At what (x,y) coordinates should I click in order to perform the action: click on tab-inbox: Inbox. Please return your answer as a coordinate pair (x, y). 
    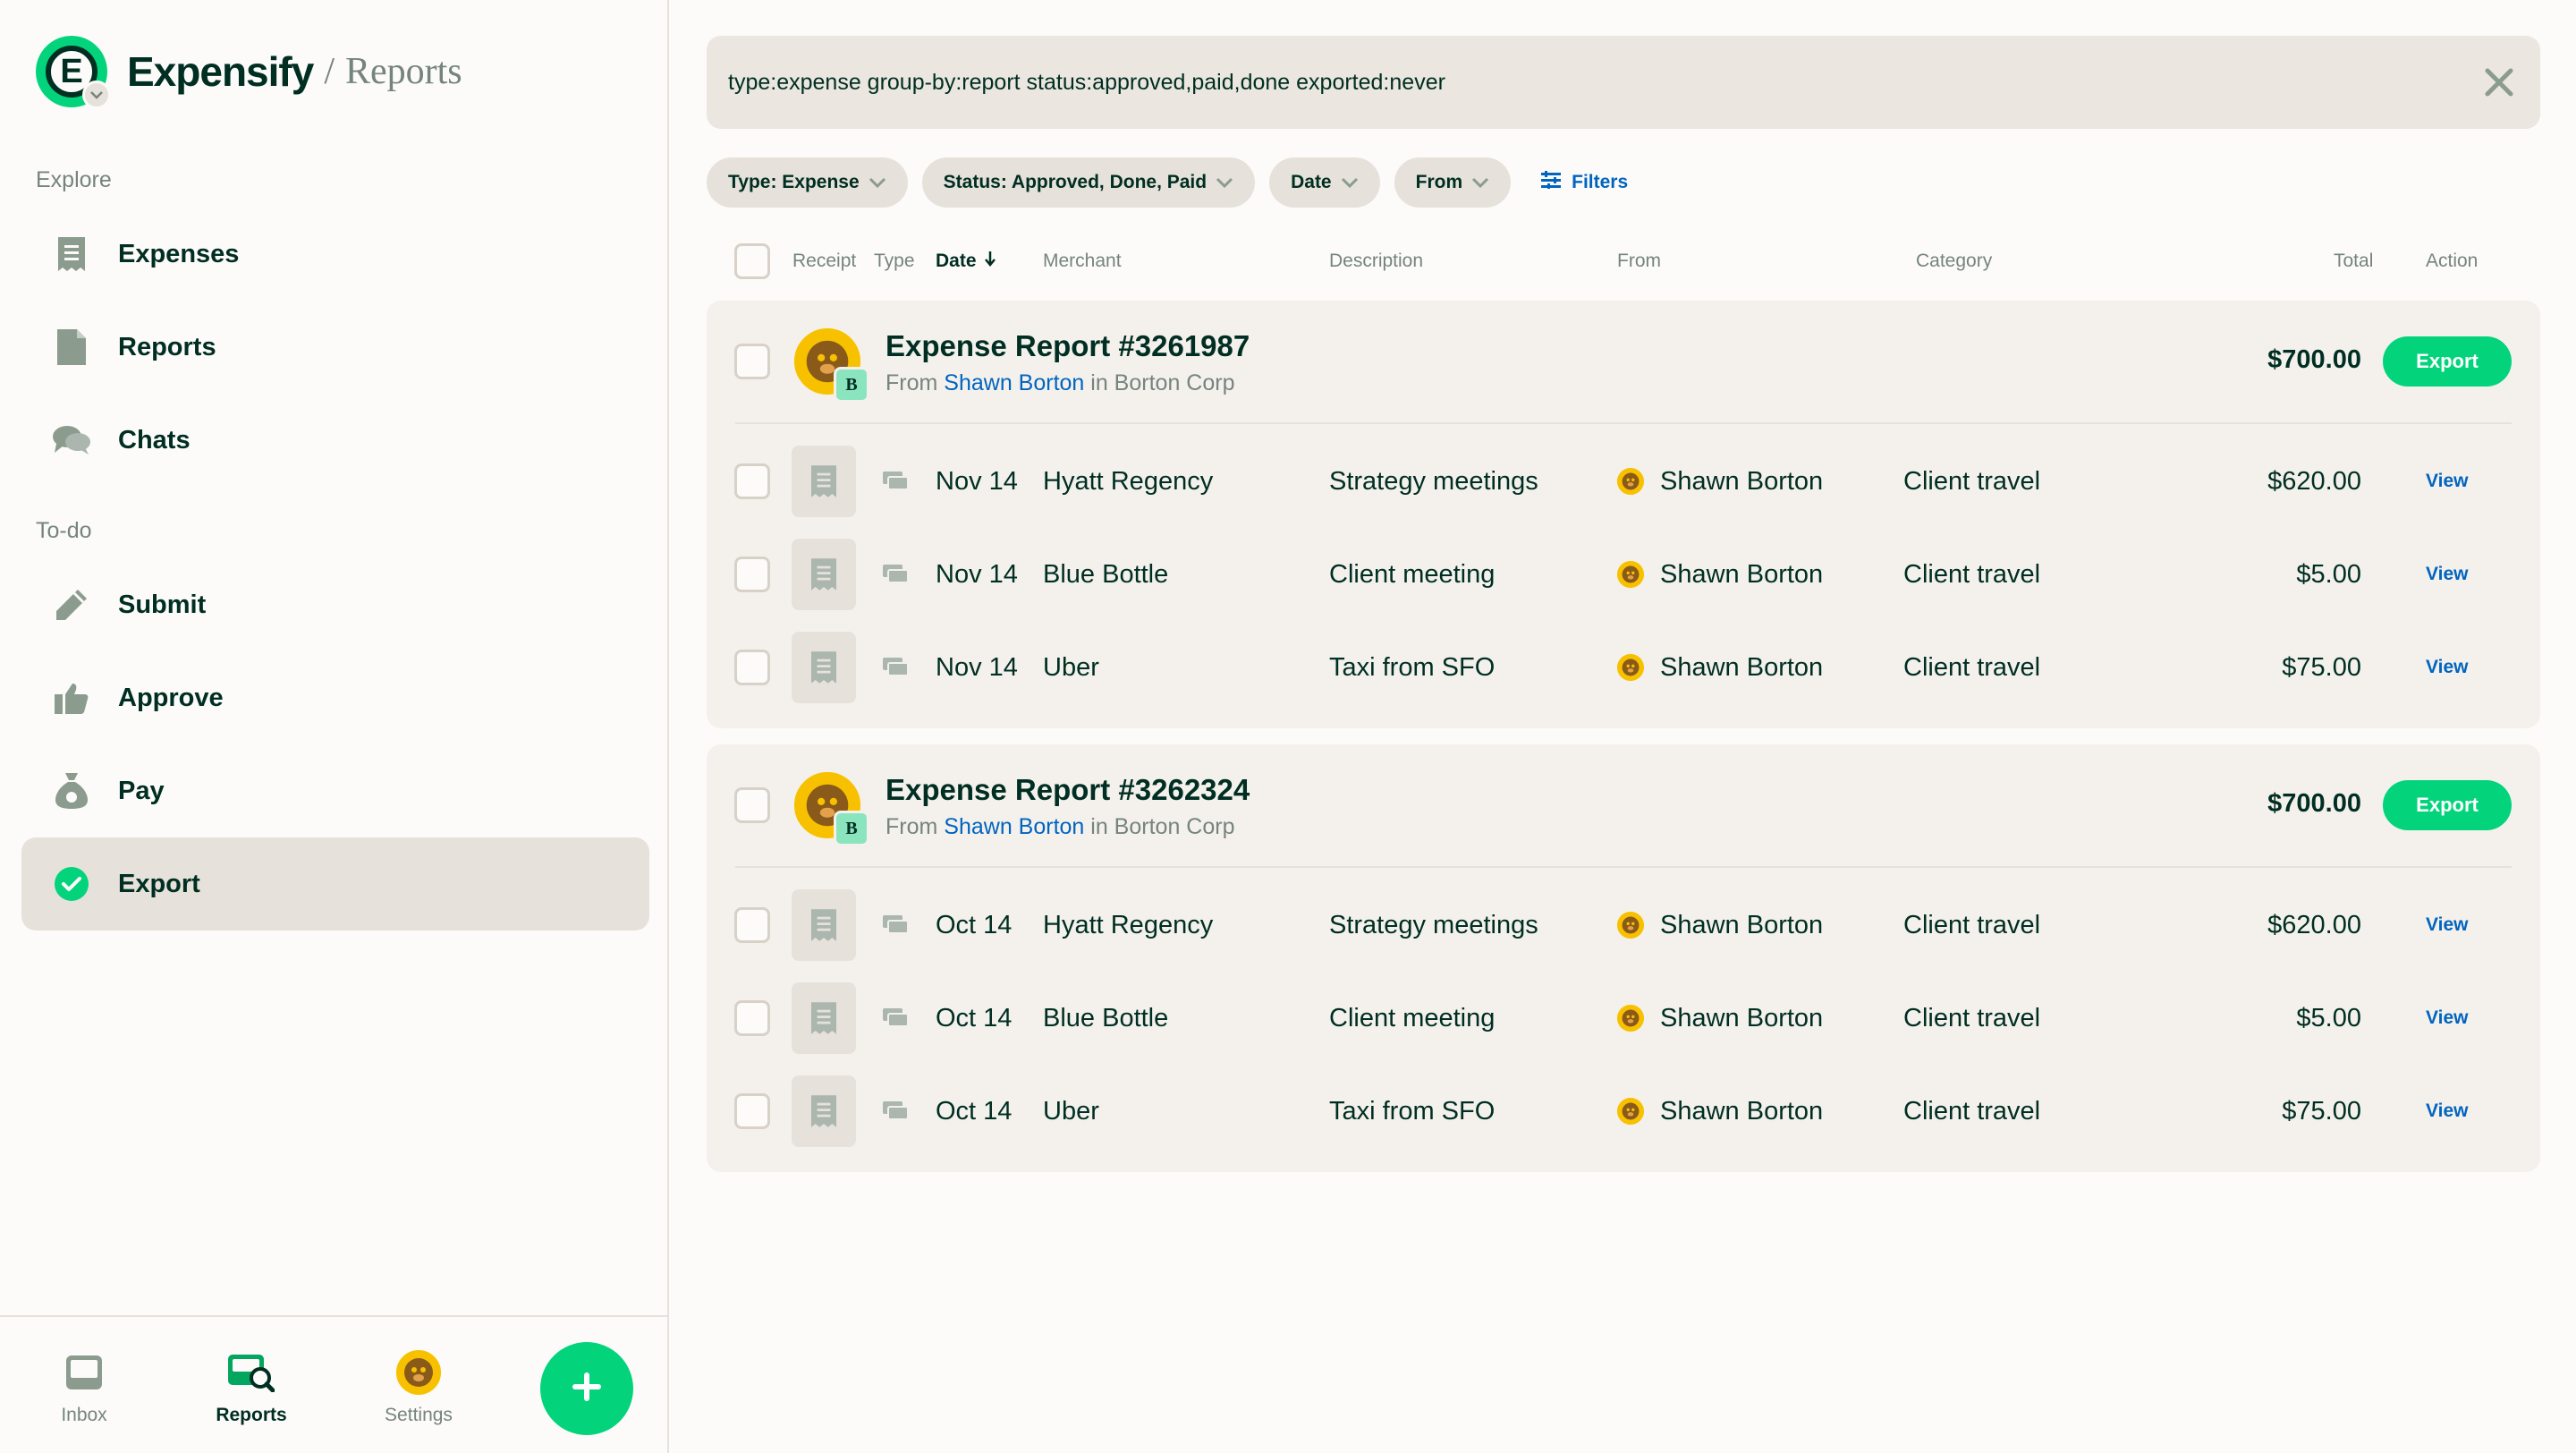
    Looking at the image, I should click on (84, 1387).